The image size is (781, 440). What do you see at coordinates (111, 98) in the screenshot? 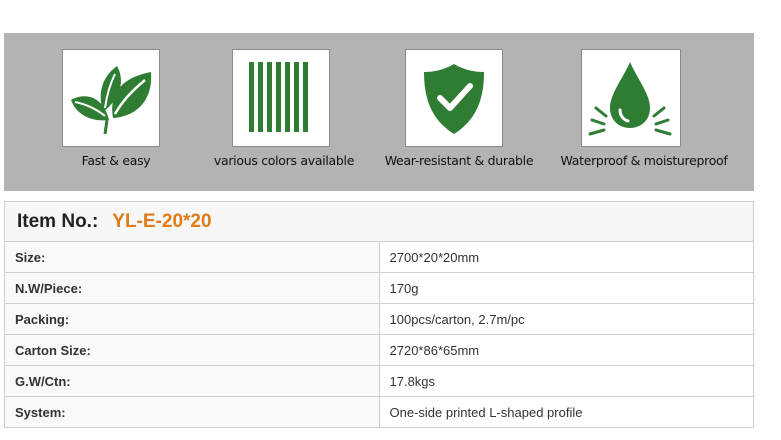
I see `leaves-icon` at bounding box center [111, 98].